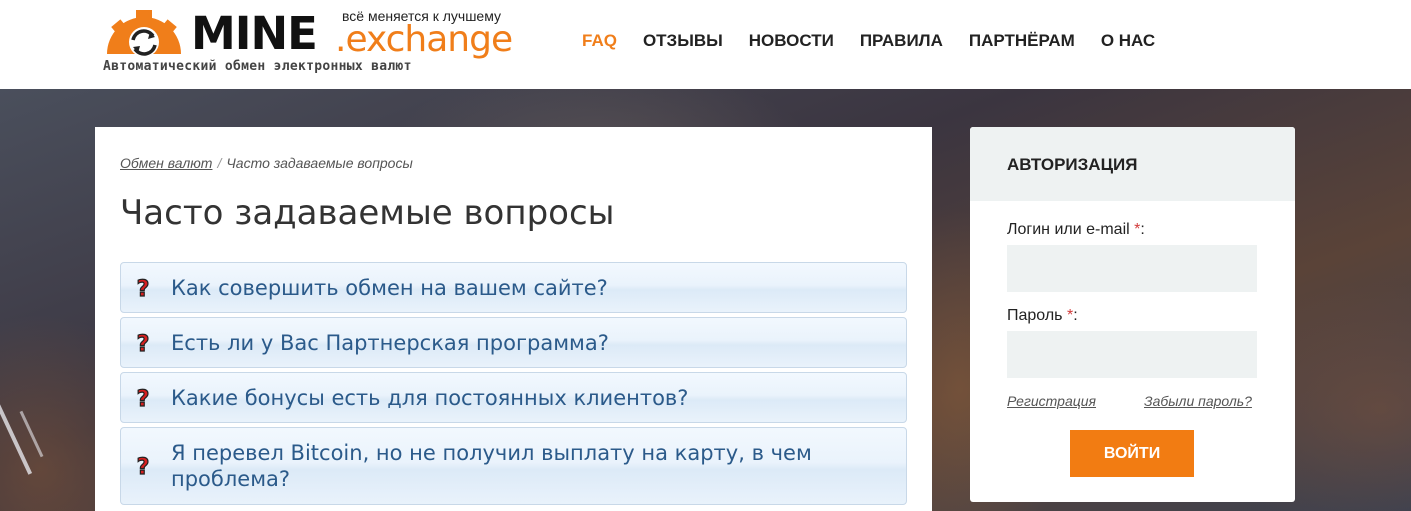 This screenshot has width=1411, height=511. I want to click on logo-tagline: всё меняется к лучшему, so click(422, 16).